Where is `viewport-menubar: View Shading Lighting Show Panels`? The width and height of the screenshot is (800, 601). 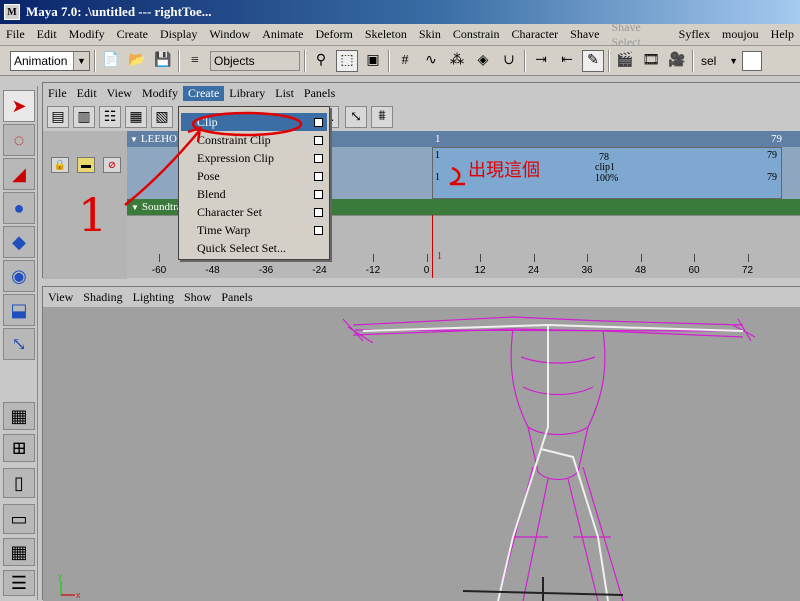 viewport-menubar: View Shading Lighting Show Panels is located at coordinates (421, 297).